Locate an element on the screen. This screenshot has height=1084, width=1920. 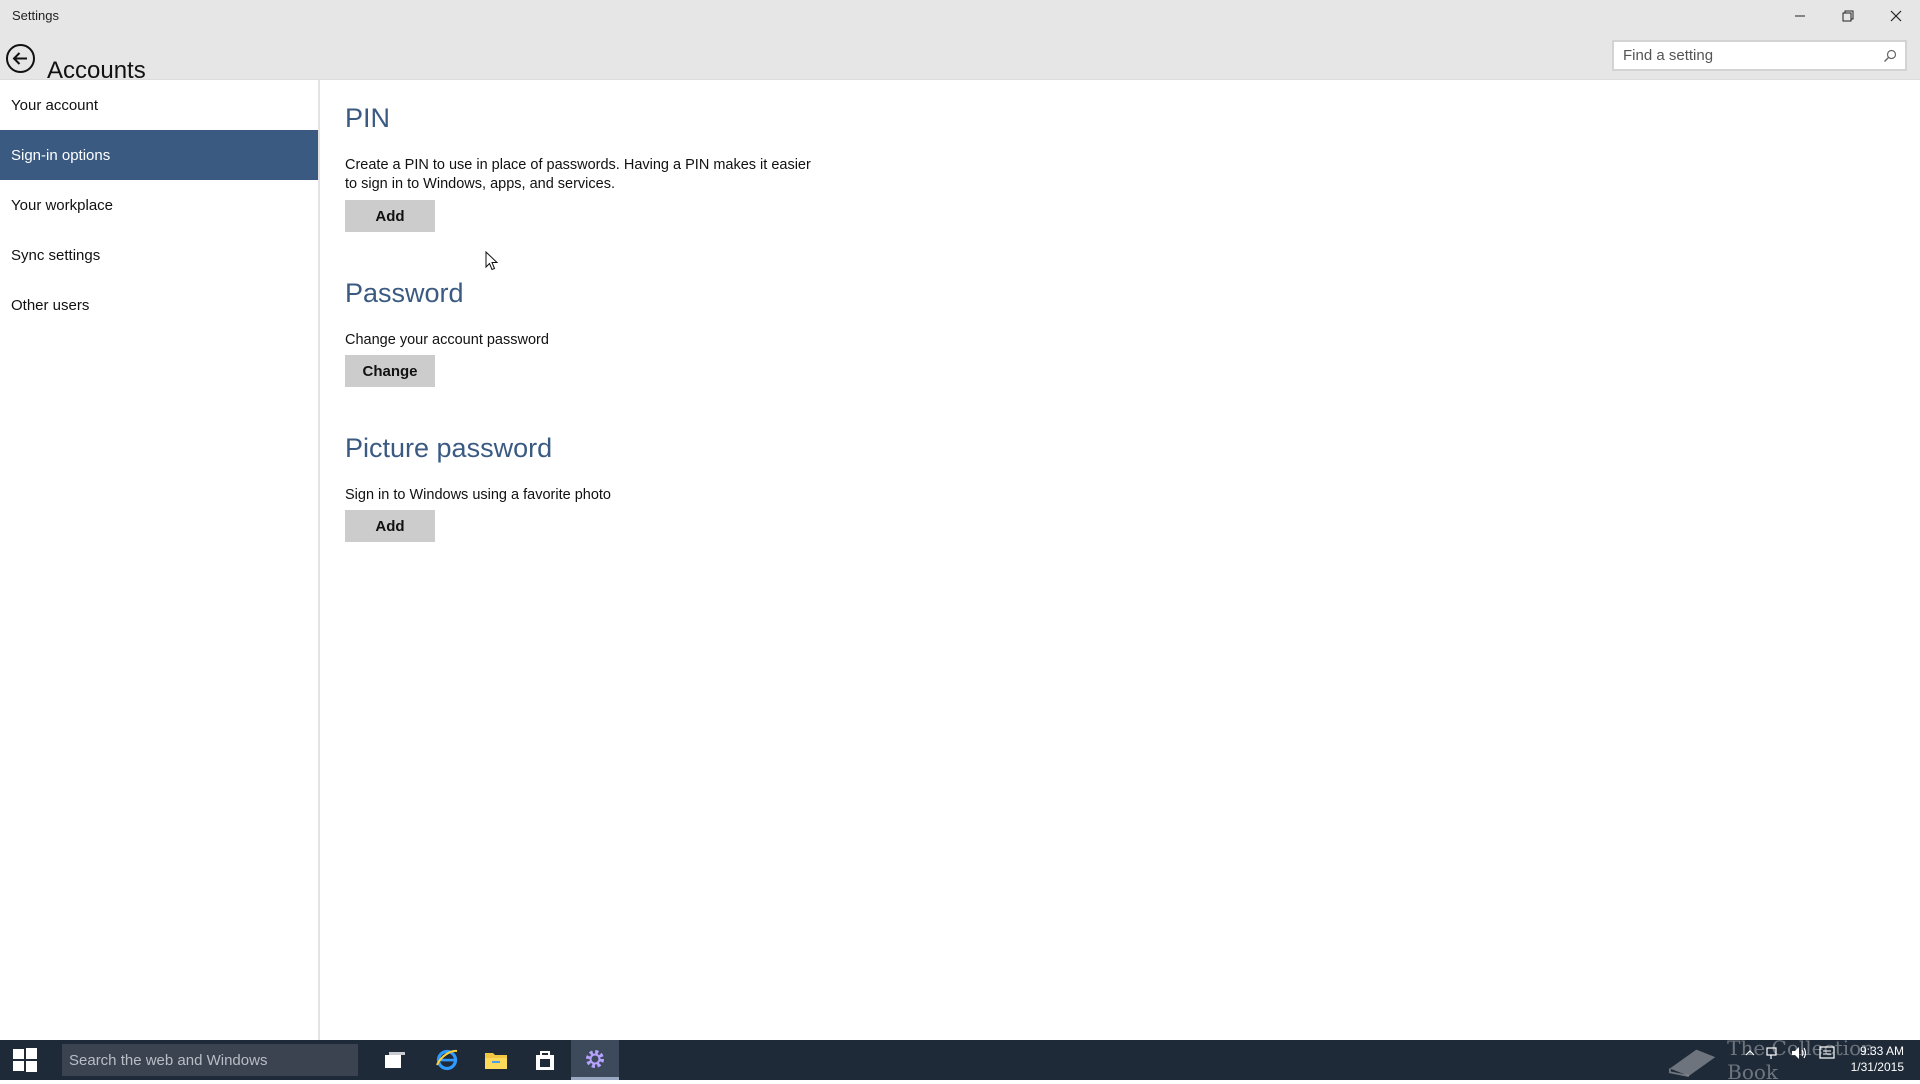
taskbar-search-box is located at coordinates (210, 1060).